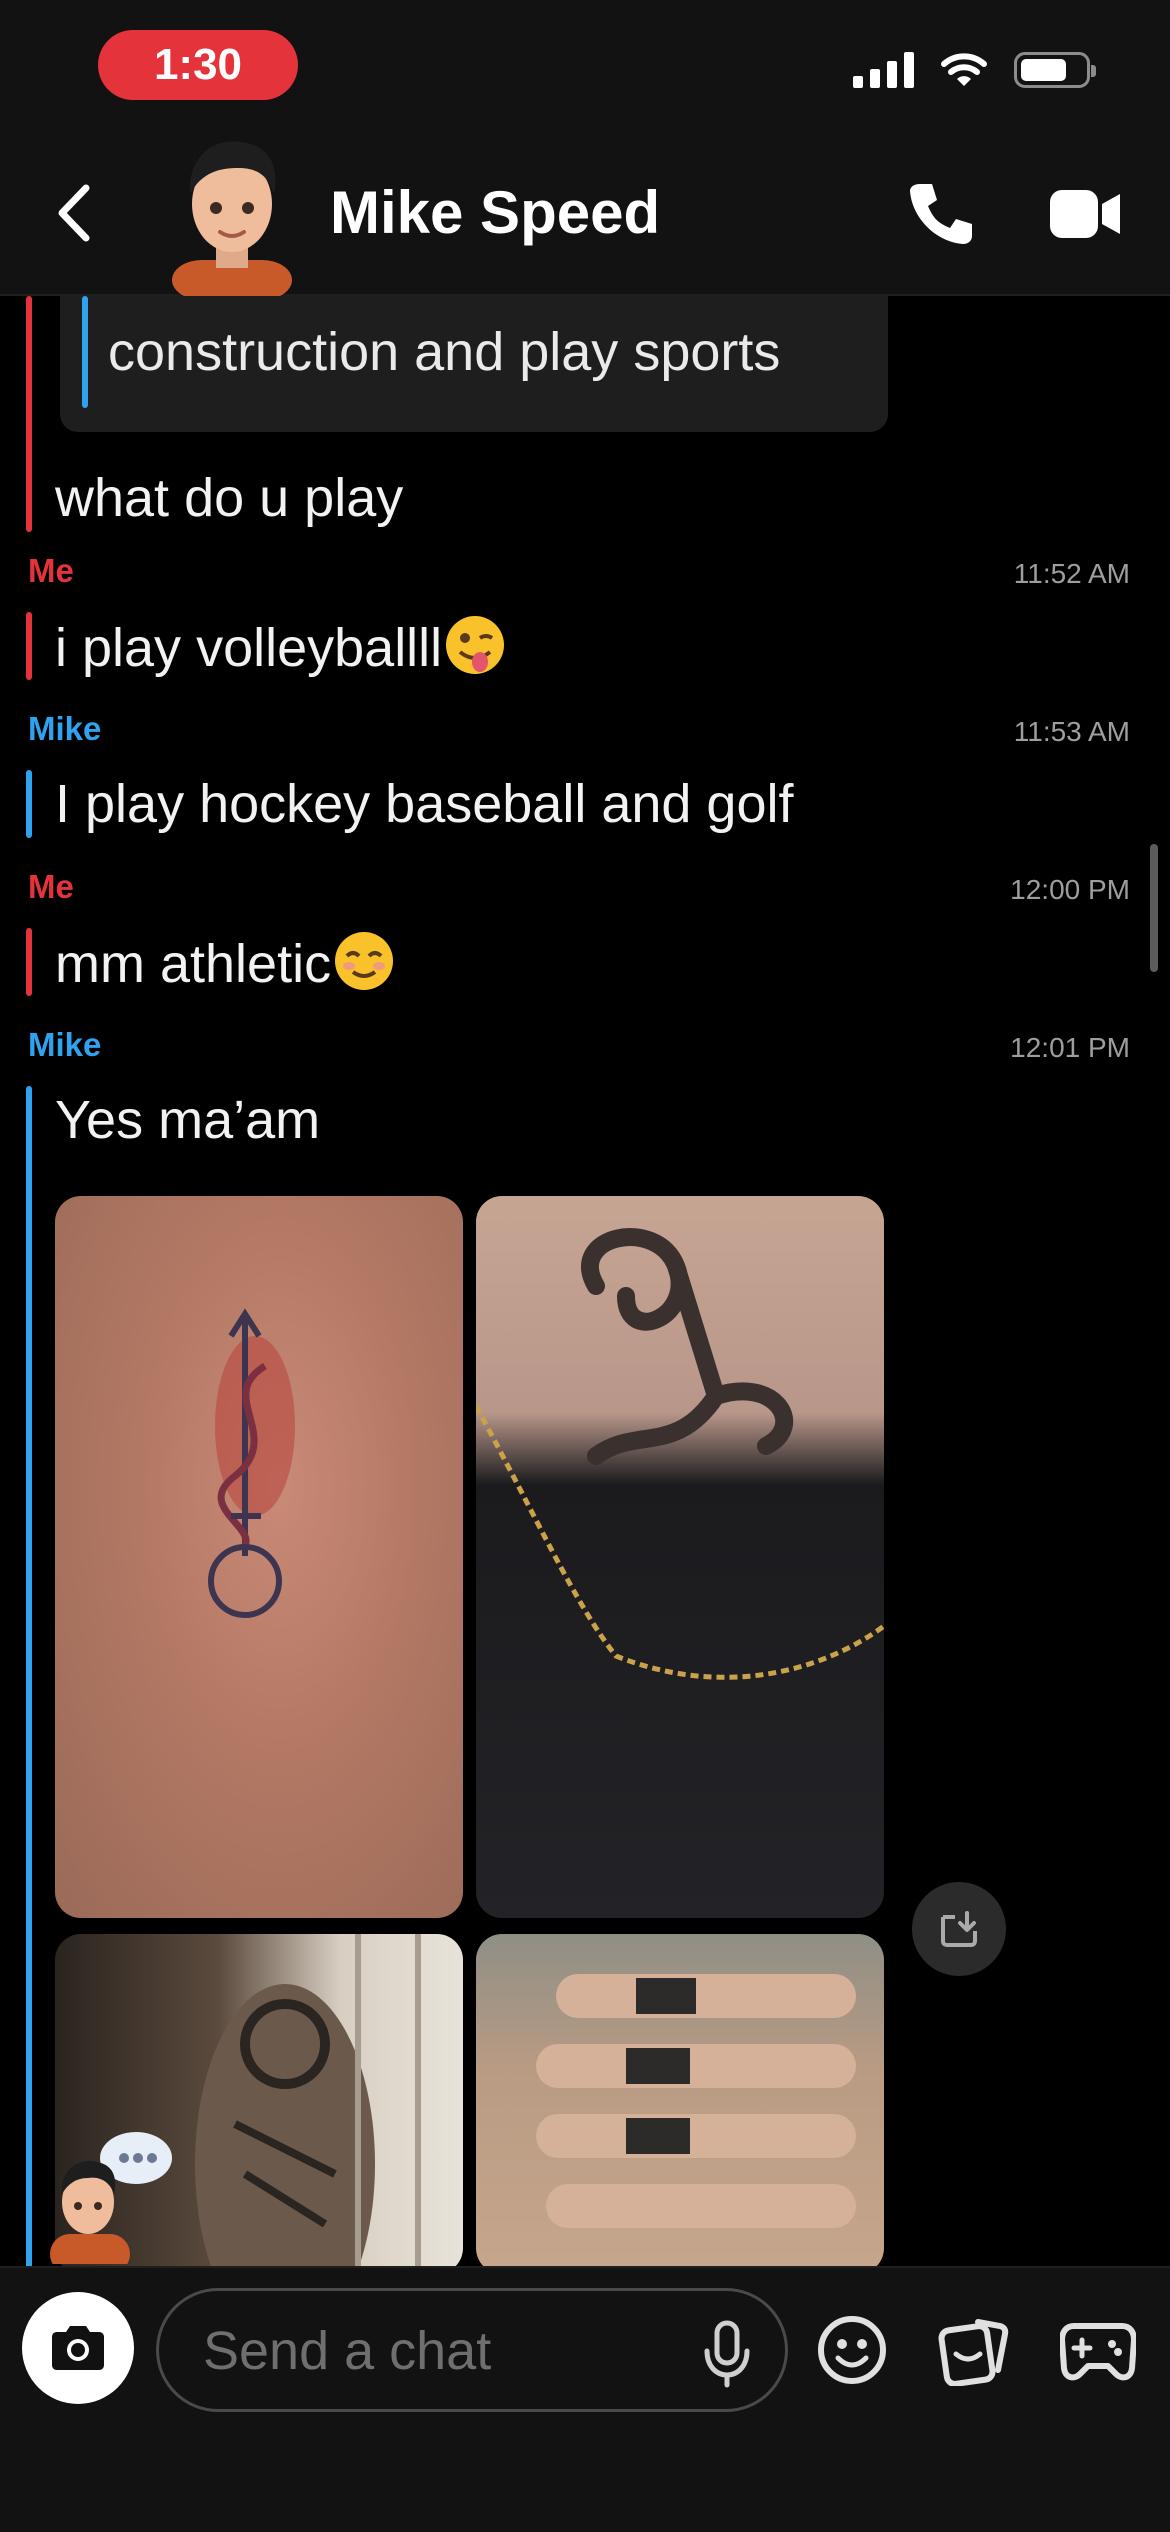 Image resolution: width=1170 pixels, height=2532 pixels. Describe the element at coordinates (1071, 731) in the screenshot. I see `message-time: 11:53 AM` at that location.